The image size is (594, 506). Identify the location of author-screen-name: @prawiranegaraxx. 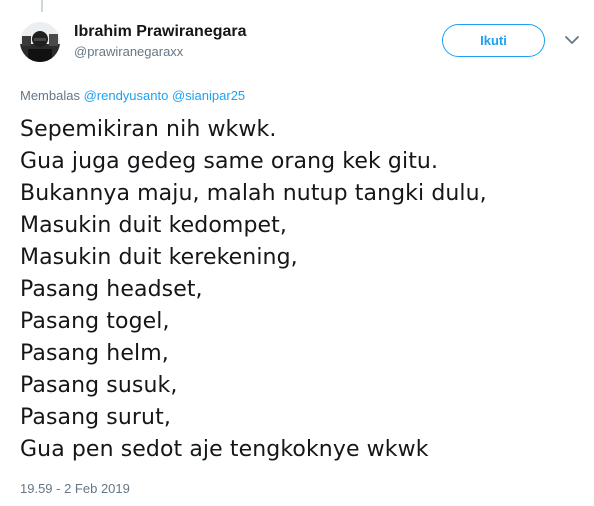
(160, 52).